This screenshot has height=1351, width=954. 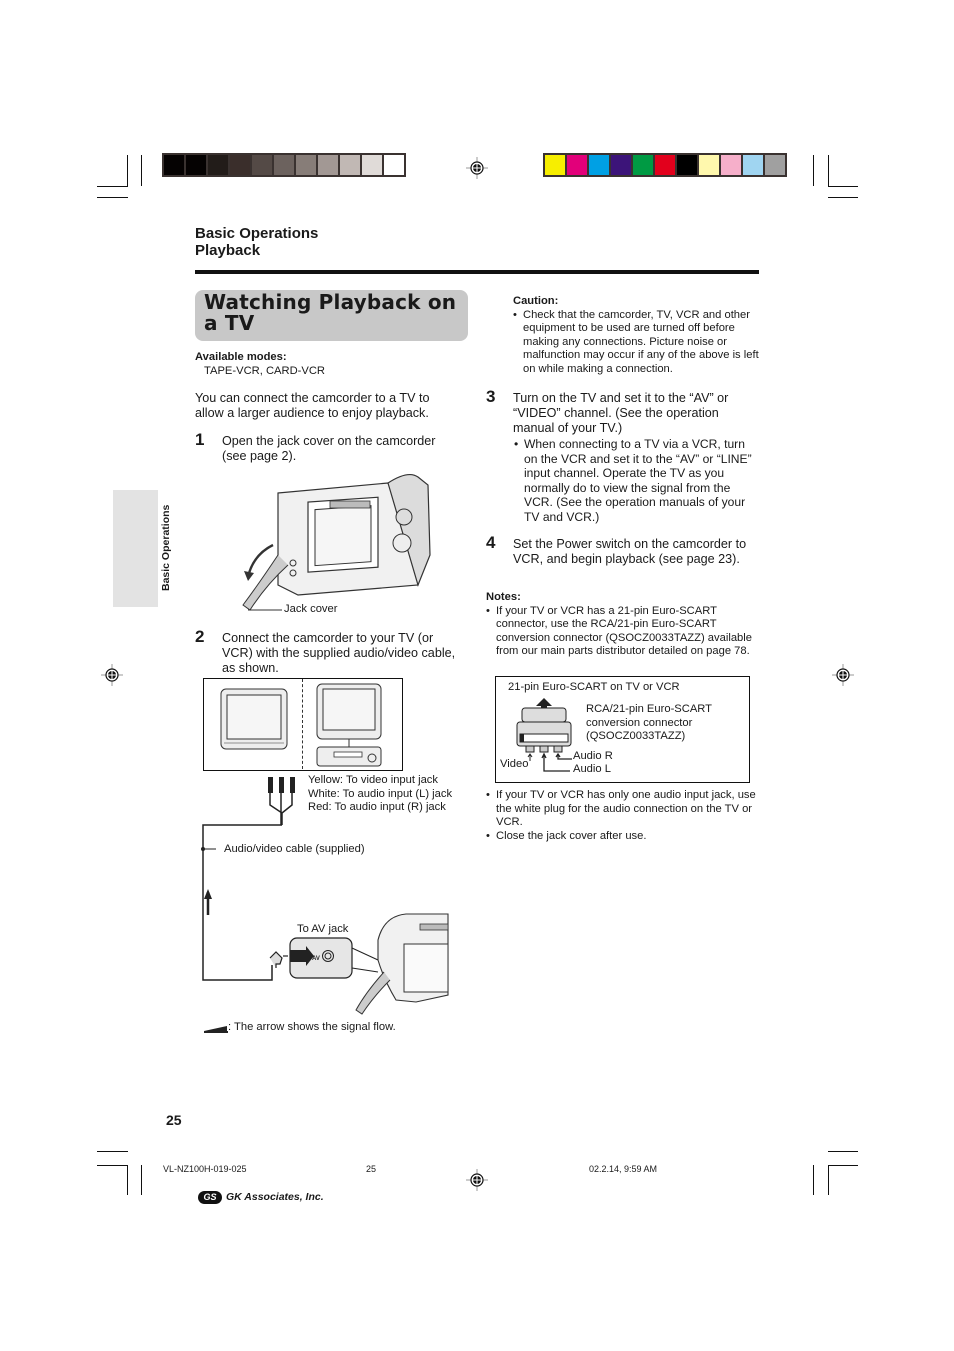 What do you see at coordinates (622, 837) in the screenshot?
I see `note-bullet: Close the jack cover after use.` at bounding box center [622, 837].